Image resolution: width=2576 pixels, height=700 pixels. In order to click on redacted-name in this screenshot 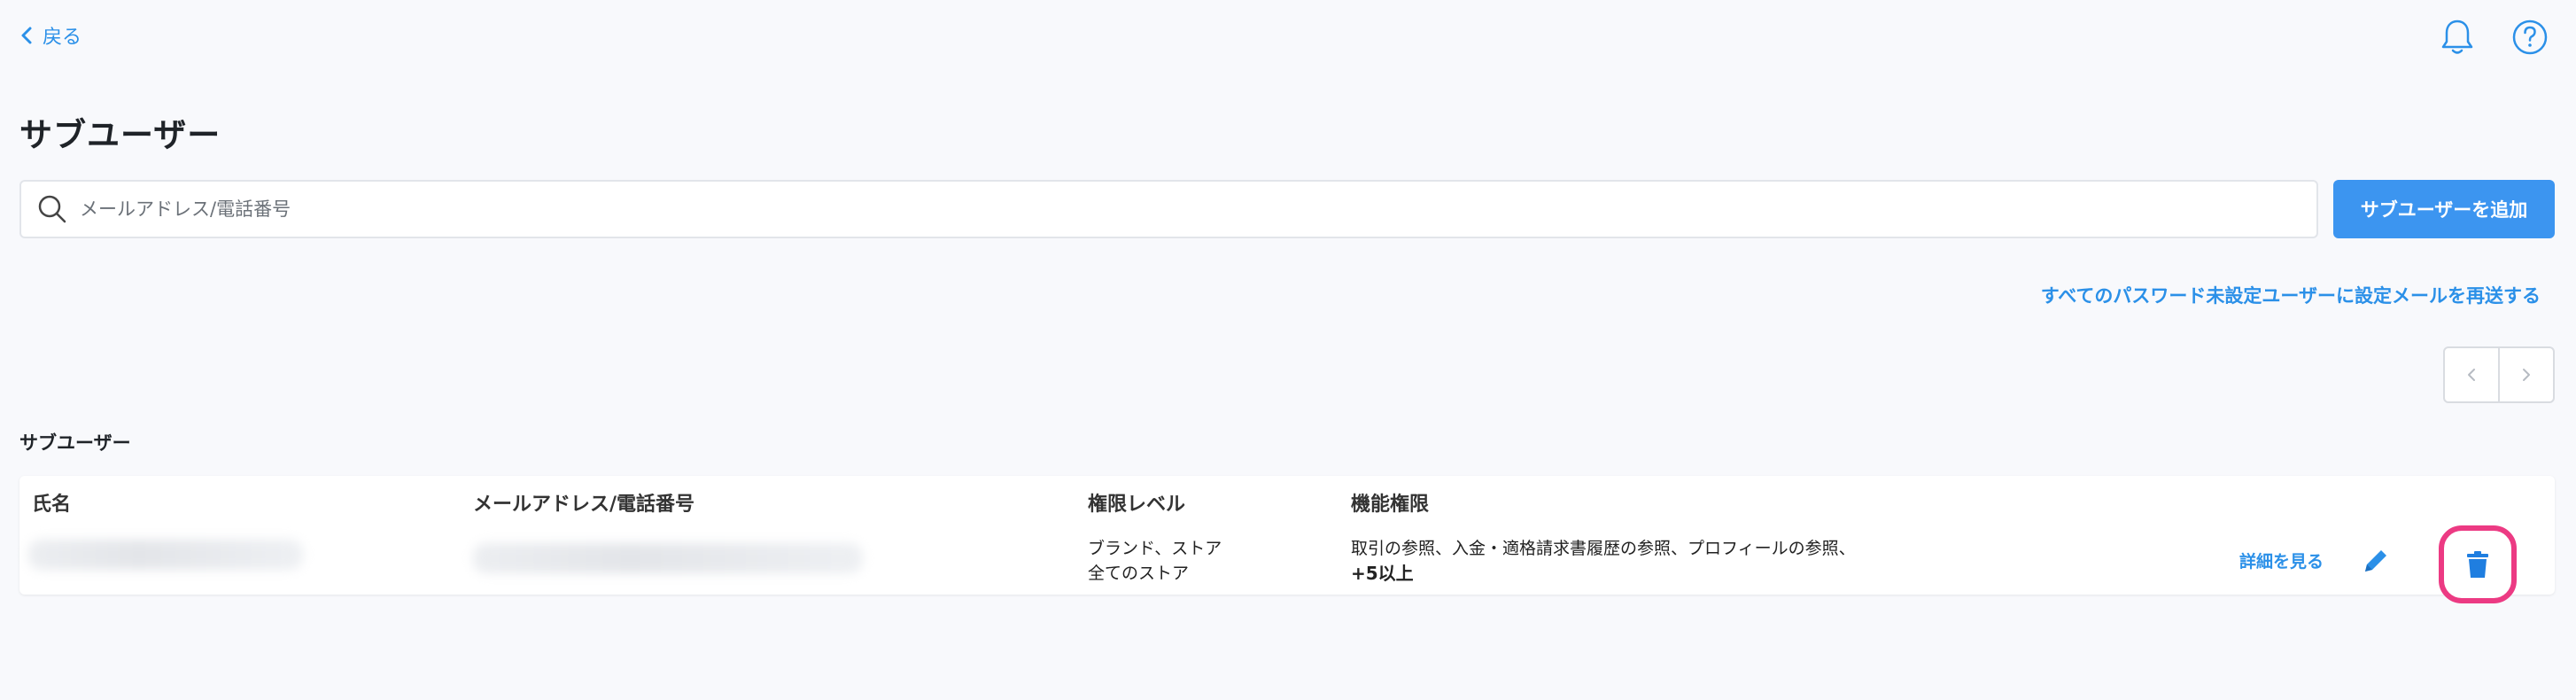, I will do `click(165, 555)`.